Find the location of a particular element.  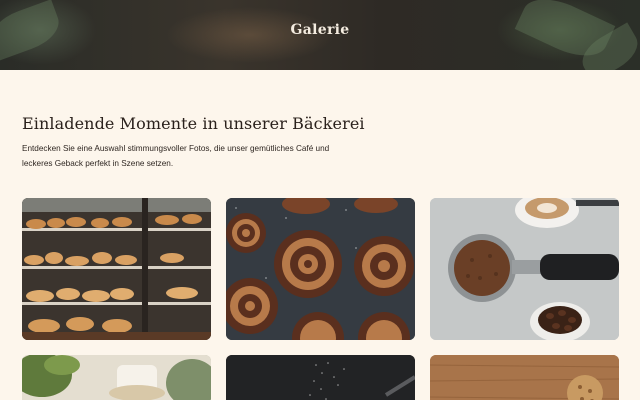

gallery-photo-bakery-display is located at coordinates (116, 269).